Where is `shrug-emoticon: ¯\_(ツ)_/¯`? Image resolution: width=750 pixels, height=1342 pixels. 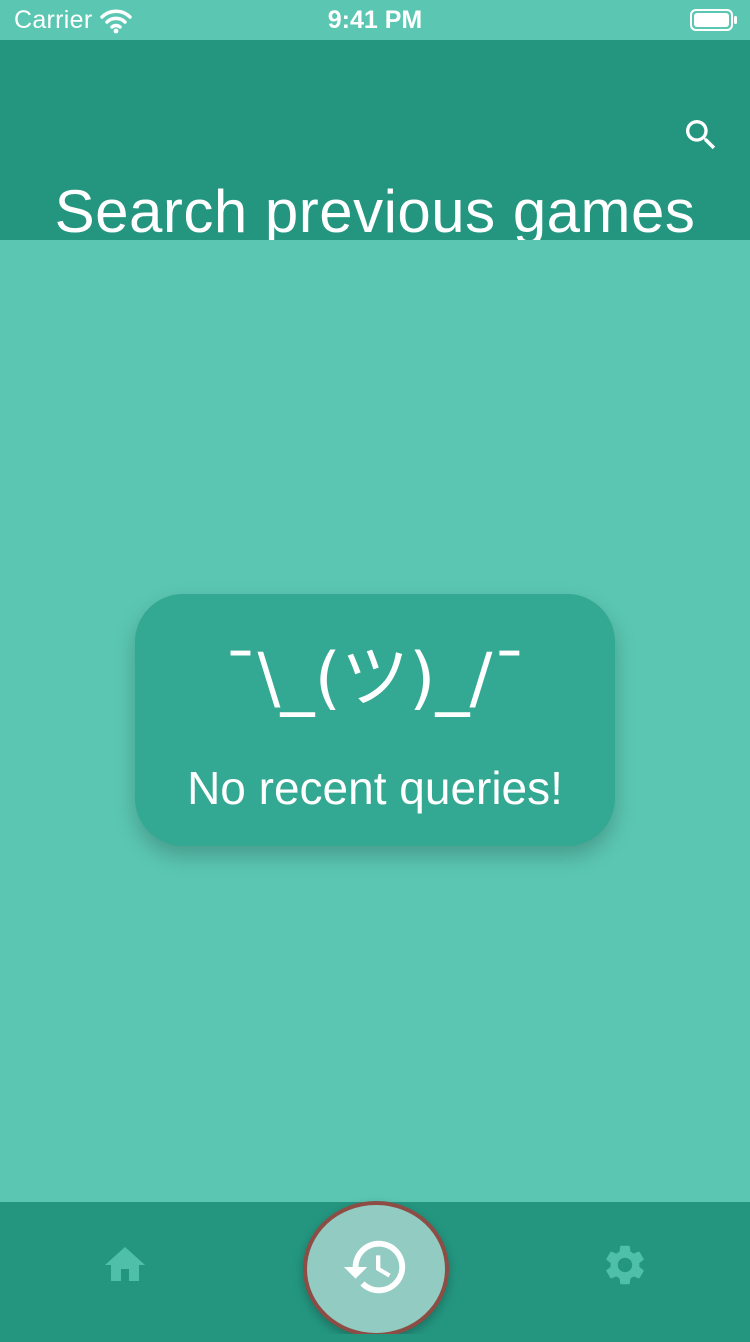 shrug-emoticon: ¯\_(ツ)_/¯ is located at coordinates (375, 678).